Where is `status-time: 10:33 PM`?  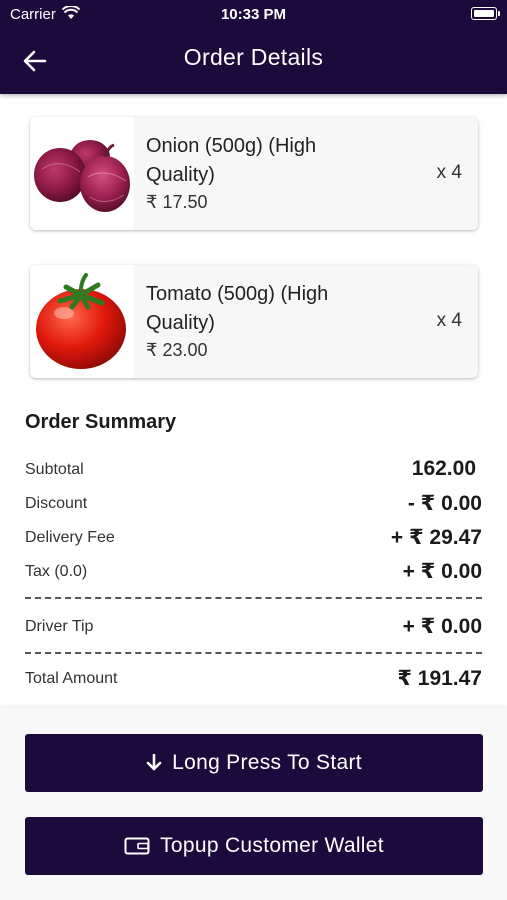 status-time: 10:33 PM is located at coordinates (253, 14).